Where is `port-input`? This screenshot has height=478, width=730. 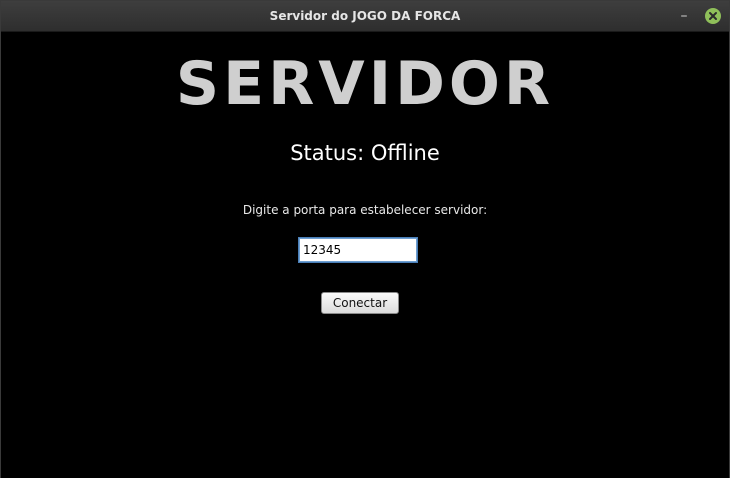
port-input is located at coordinates (358, 250).